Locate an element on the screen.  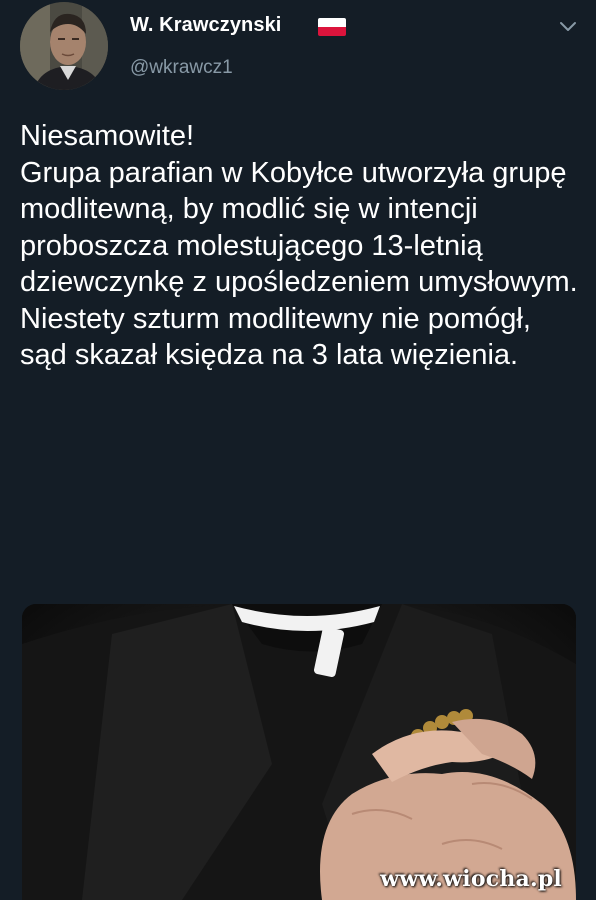
author-avatar is located at coordinates (64, 46).